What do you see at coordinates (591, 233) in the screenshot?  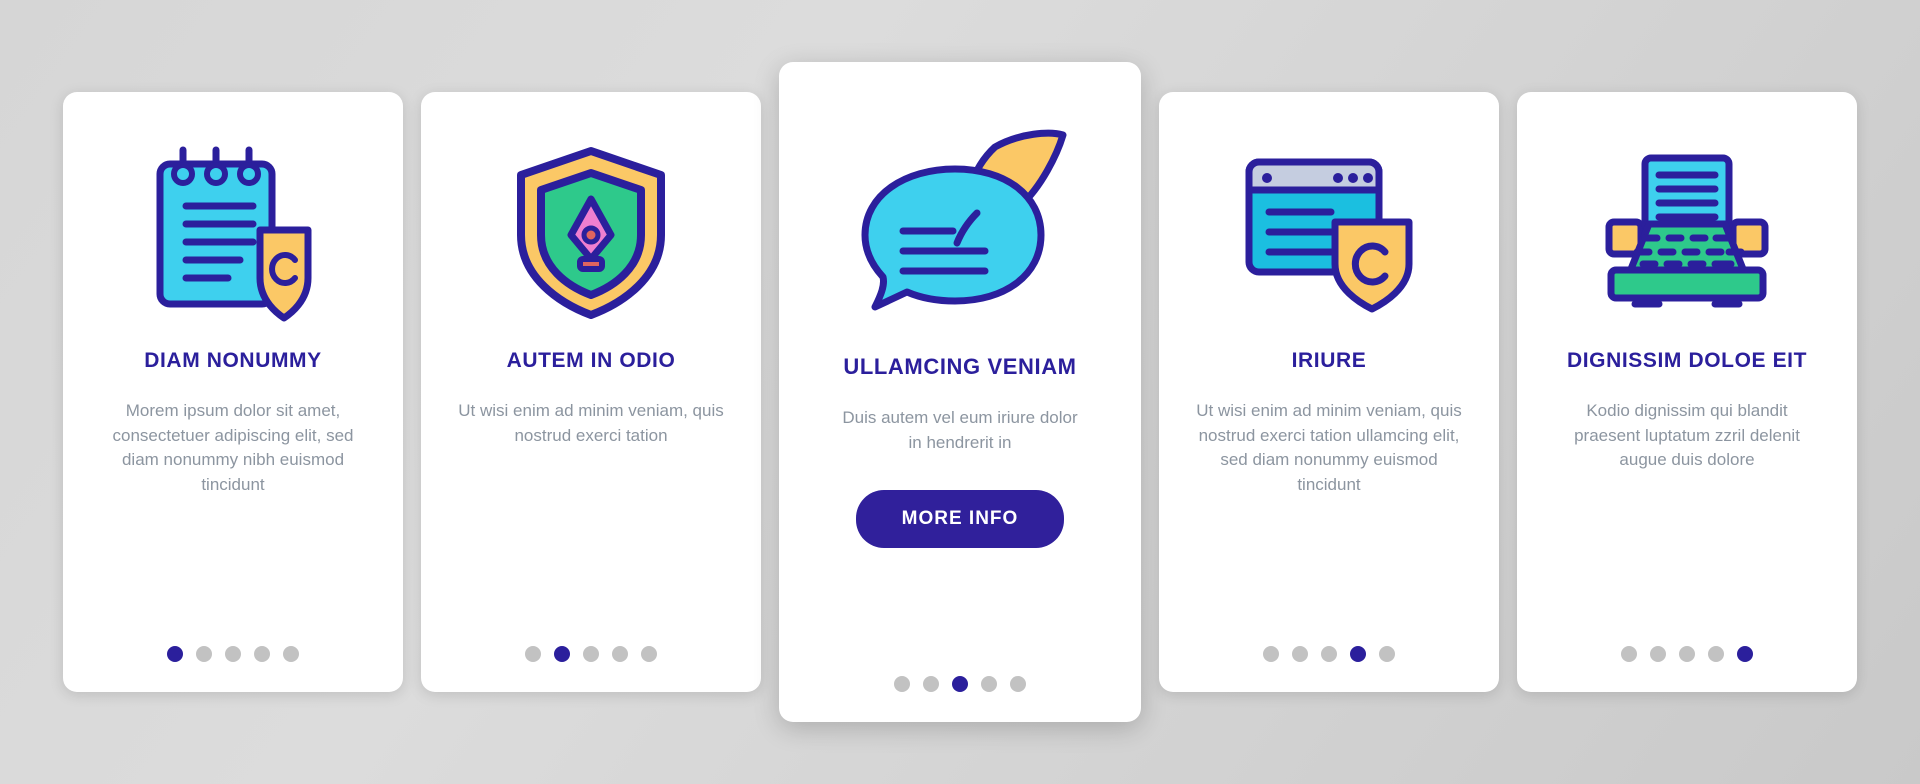 I see `shield-pen-nib-icon` at bounding box center [591, 233].